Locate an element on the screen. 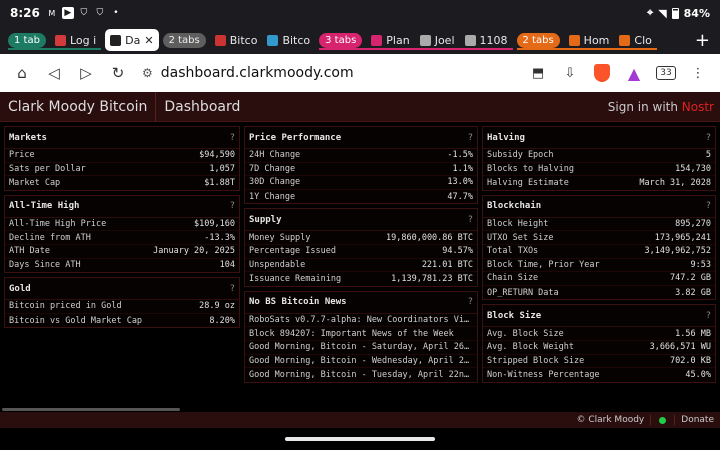 The image size is (720, 450). download-icon: ⇩ is located at coordinates (570, 73).